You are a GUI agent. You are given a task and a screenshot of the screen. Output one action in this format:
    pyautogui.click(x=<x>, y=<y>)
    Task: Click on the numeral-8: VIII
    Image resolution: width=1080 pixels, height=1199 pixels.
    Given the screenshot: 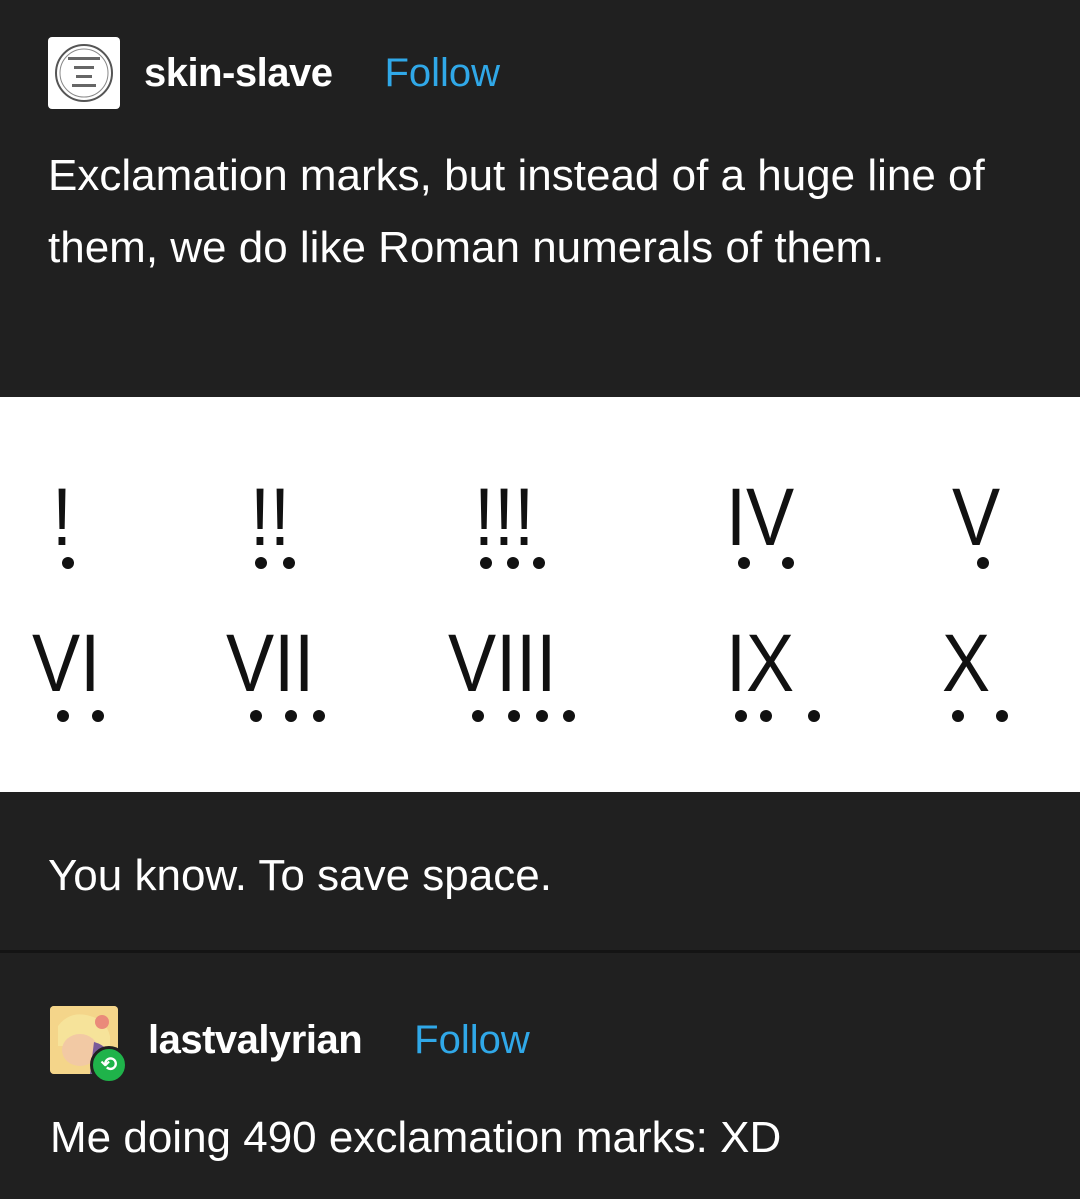 What is the action you would take?
    pyautogui.click(x=502, y=663)
    